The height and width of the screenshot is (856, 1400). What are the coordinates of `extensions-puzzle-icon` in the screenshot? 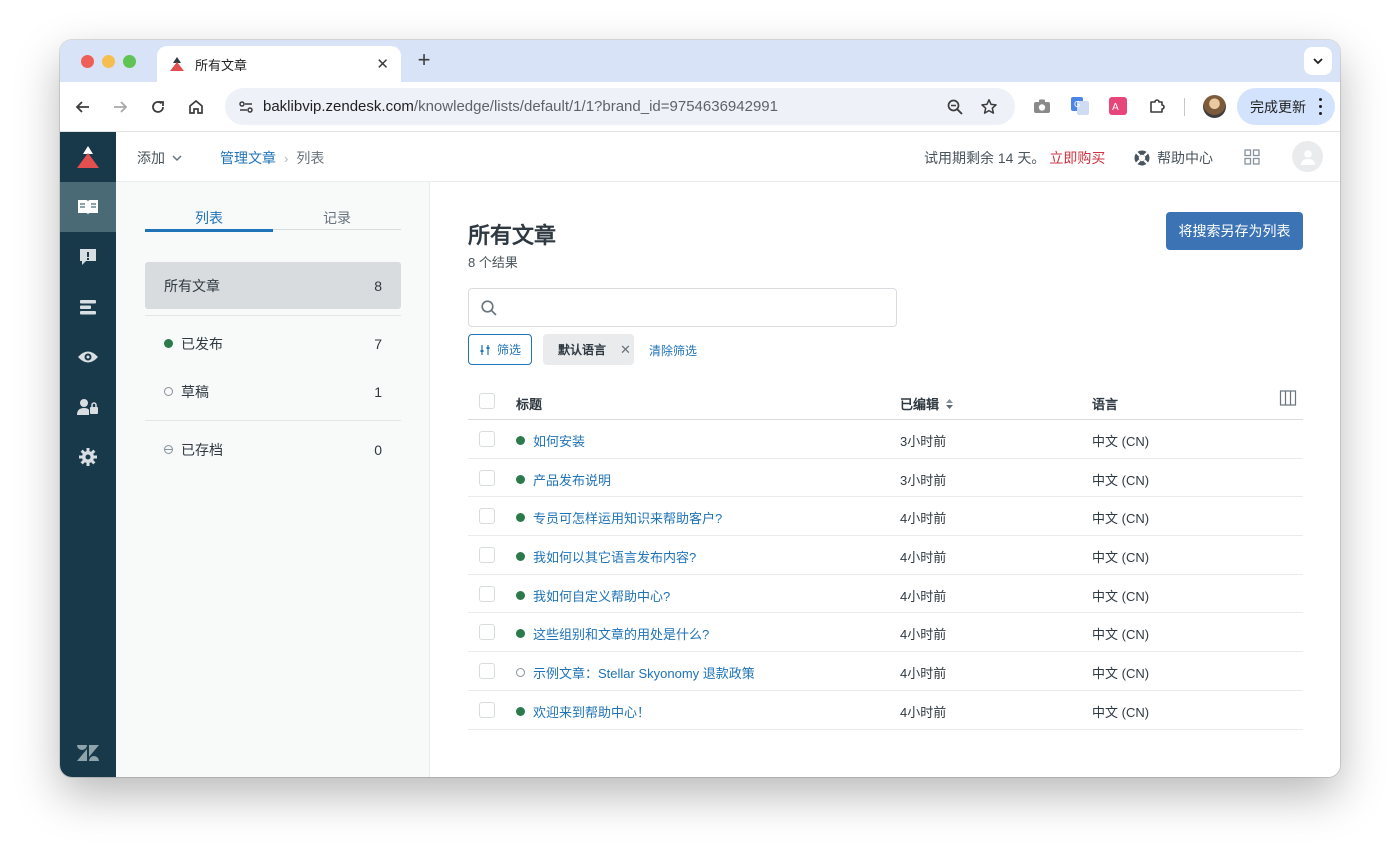 It's located at (1157, 106).